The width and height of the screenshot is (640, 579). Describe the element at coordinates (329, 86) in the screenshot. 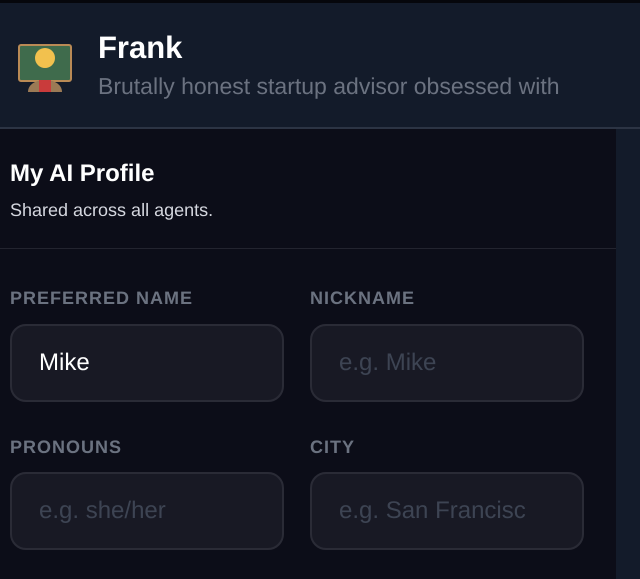

I see `agent-tagline: Brutally honest startup advisor obsessed with` at that location.